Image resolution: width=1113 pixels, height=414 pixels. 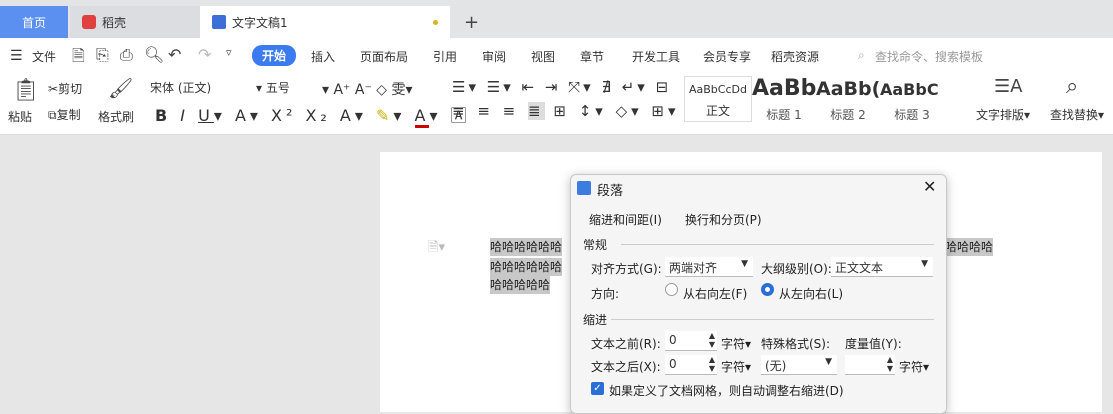 I want to click on indent-before-value: 0, so click(x=673, y=340).